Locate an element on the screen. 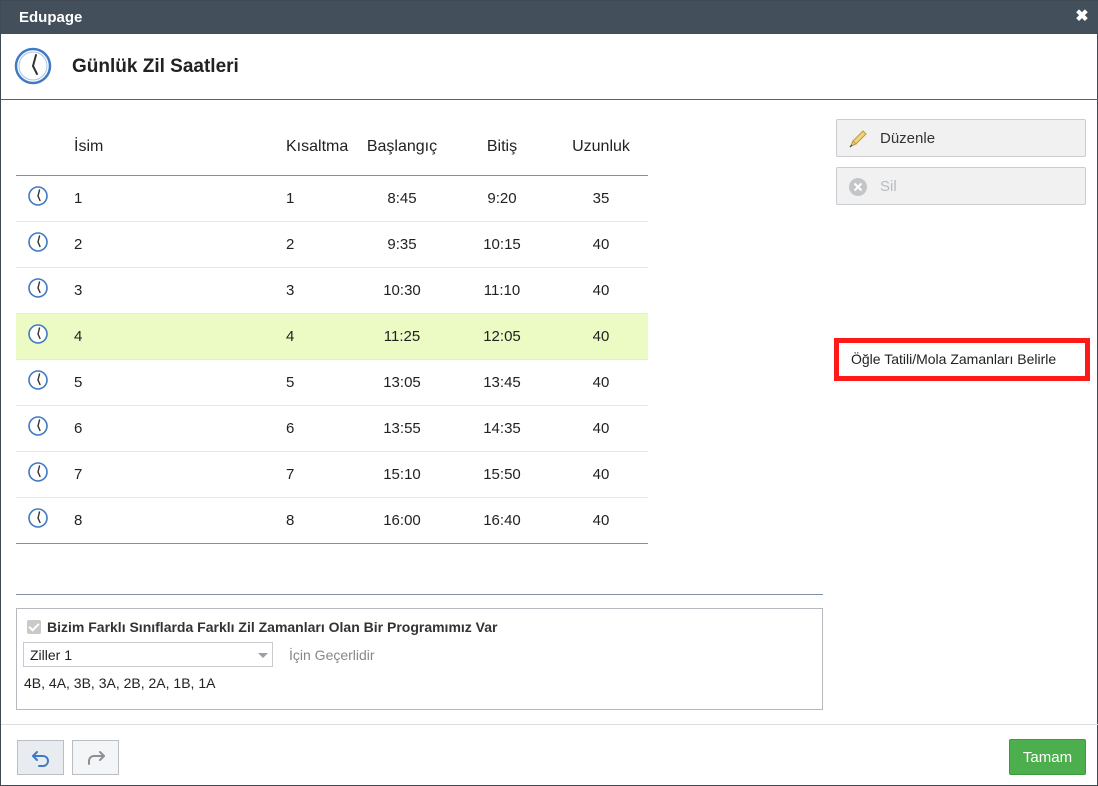 The image size is (1098, 786). table-row: 7 7 15:10 15:50 40 is located at coordinates (332, 474).